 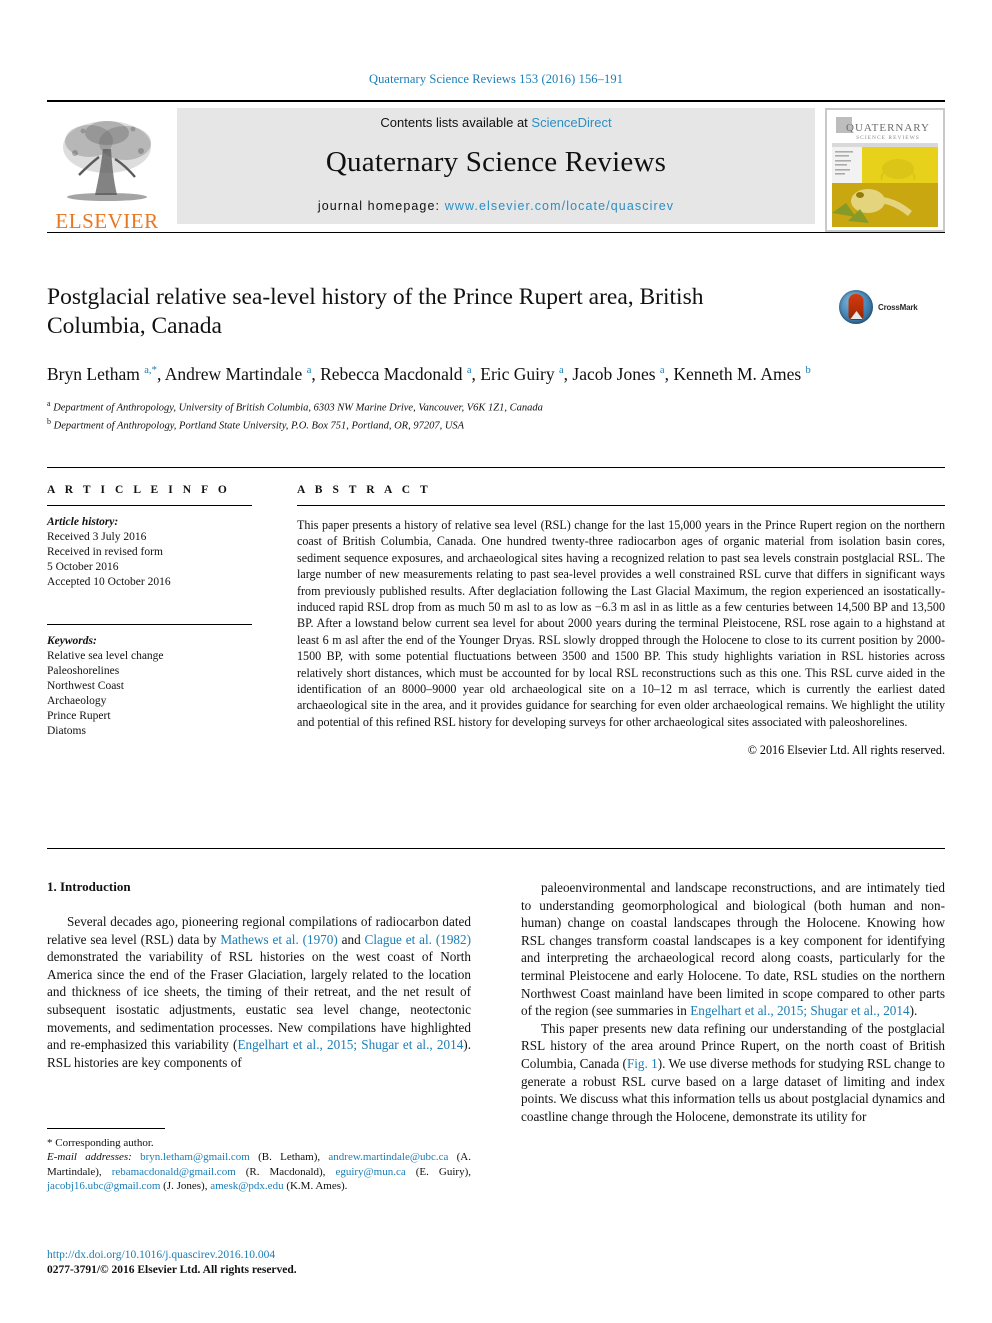 I want to click on history-line: 5 October 2016, so click(x=83, y=567).